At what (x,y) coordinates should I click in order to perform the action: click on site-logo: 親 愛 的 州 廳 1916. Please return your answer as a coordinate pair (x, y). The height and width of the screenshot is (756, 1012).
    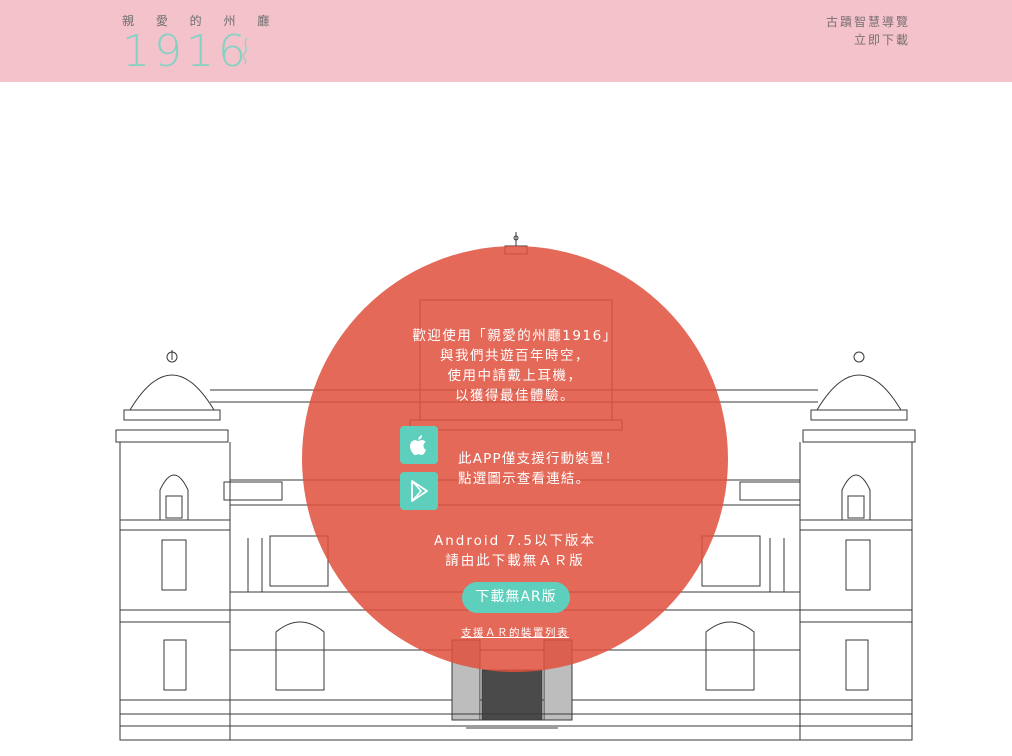
    Looking at the image, I should click on (195, 43).